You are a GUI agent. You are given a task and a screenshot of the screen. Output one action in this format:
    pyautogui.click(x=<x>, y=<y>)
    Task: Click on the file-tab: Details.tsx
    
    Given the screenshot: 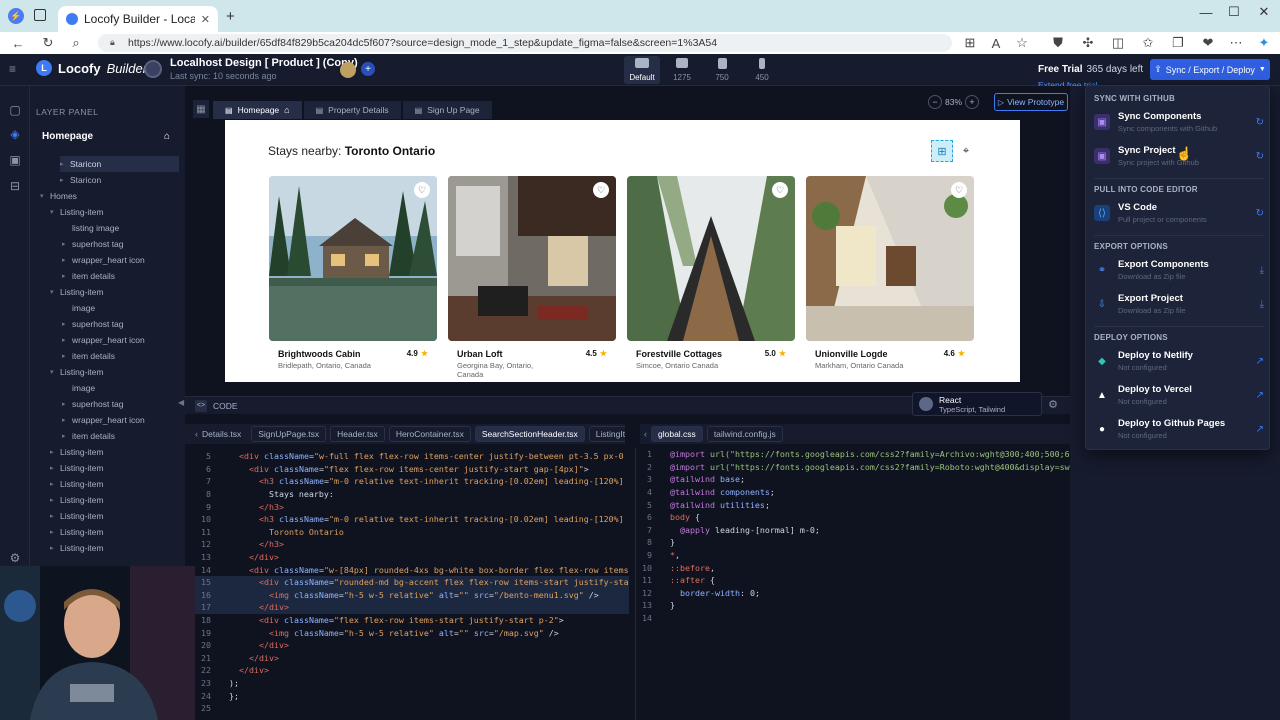 What is the action you would take?
    pyautogui.click(x=224, y=434)
    